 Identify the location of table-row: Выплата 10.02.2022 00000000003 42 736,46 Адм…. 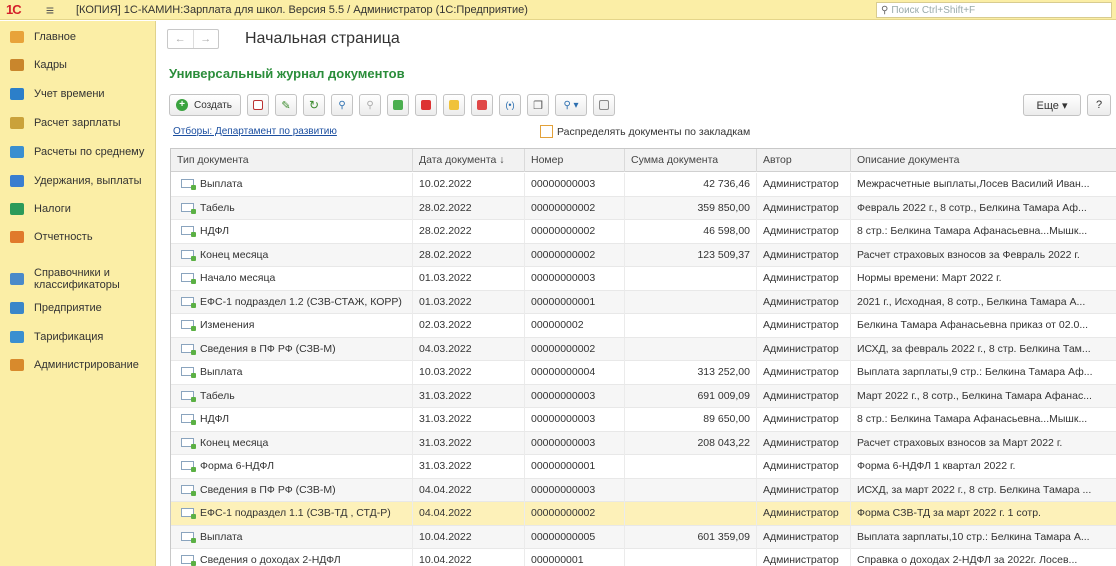
(643, 185).